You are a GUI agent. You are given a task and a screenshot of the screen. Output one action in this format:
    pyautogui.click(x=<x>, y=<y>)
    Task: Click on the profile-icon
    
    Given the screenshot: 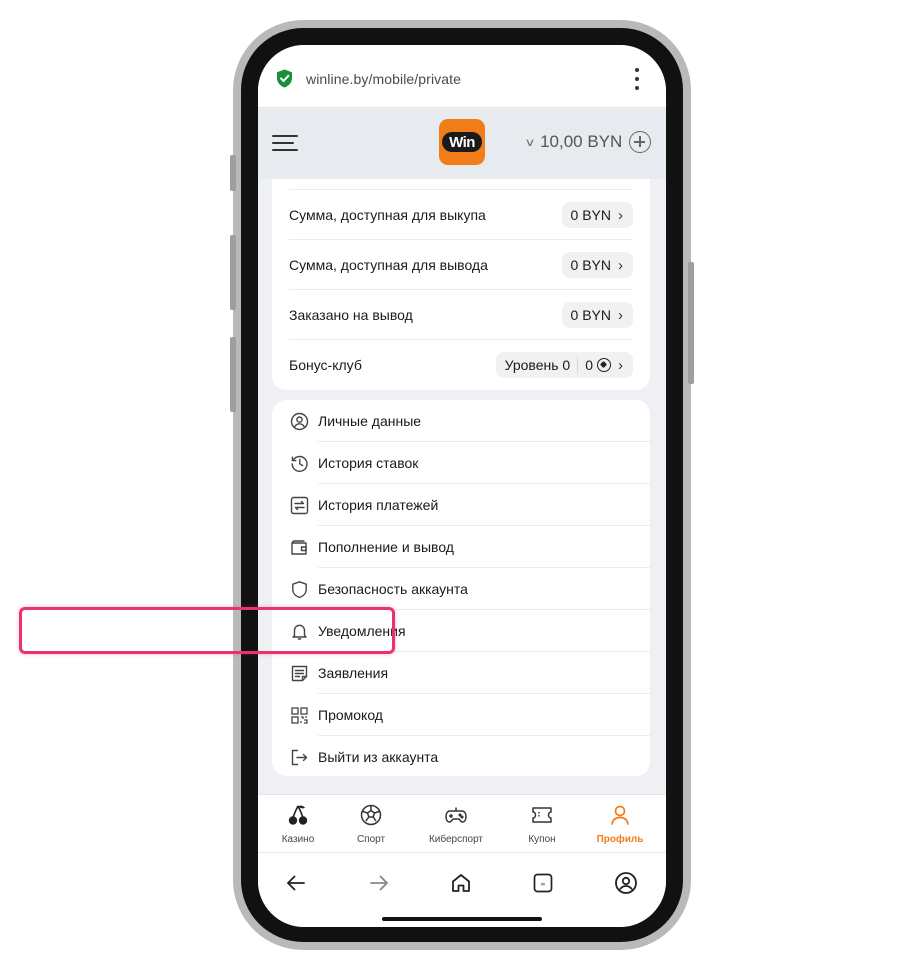 What is the action you would take?
    pyautogui.click(x=620, y=815)
    